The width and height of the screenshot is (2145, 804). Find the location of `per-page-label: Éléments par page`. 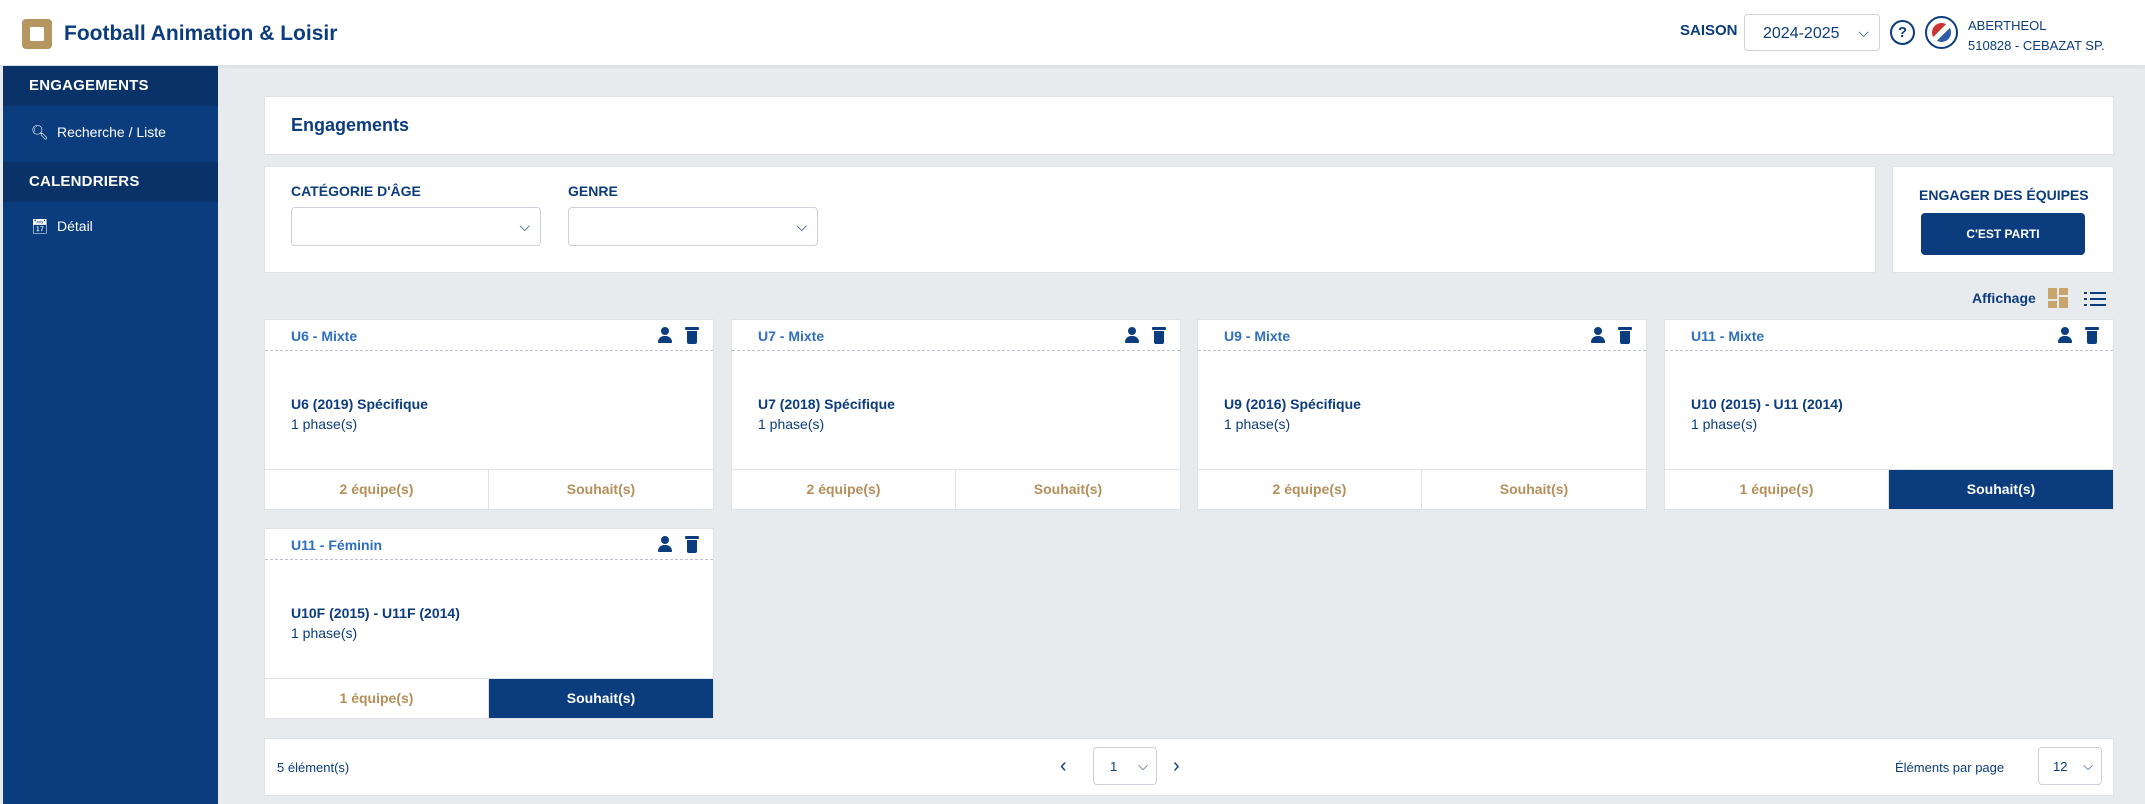

per-page-label: Éléments par page is located at coordinates (1950, 767).